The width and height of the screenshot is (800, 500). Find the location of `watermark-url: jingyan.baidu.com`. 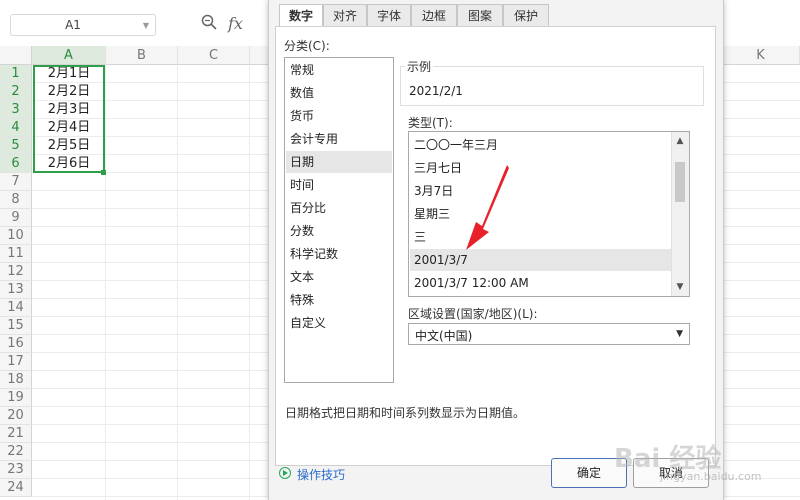

watermark-url: jingyan.baidu.com is located at coordinates (711, 476).